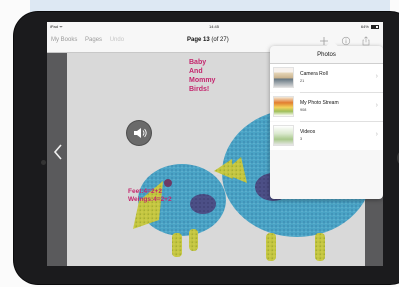  I want to click on carrier-label: iPad ᯤ, so click(56, 26).